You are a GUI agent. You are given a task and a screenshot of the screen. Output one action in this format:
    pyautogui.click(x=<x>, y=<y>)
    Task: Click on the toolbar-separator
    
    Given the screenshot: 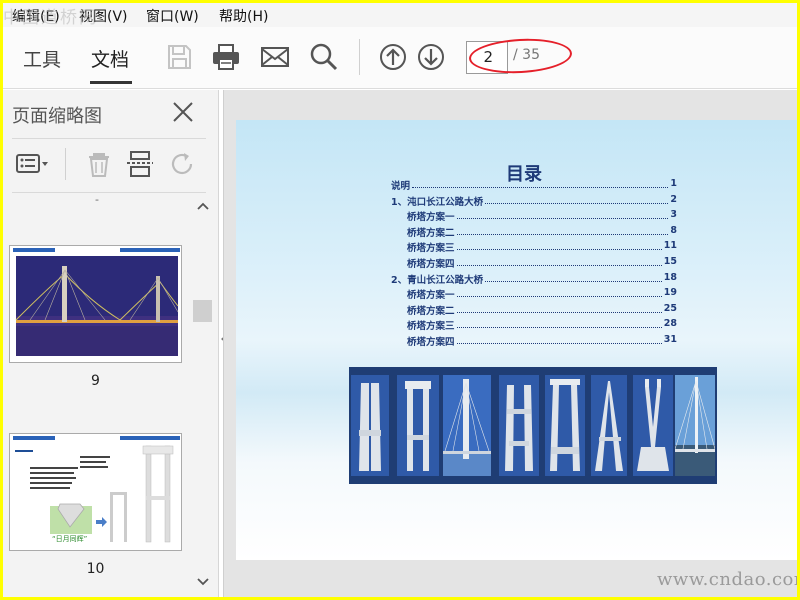 What is the action you would take?
    pyautogui.click(x=359, y=57)
    